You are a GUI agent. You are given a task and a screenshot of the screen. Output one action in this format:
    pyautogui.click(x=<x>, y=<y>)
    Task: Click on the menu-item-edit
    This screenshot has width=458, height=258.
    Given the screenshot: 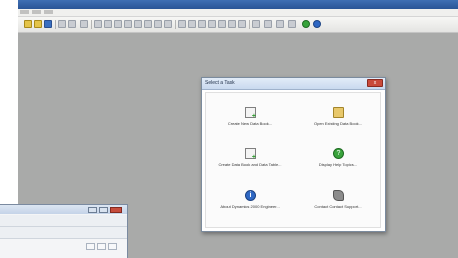 What is the action you would take?
    pyautogui.click(x=36, y=12)
    